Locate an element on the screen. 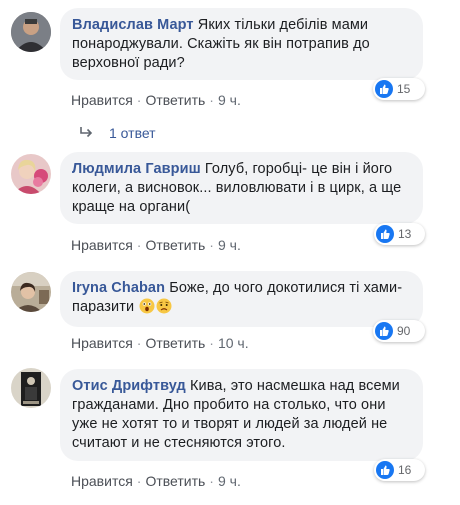  reaction-count-value: 13 is located at coordinates (405, 234).